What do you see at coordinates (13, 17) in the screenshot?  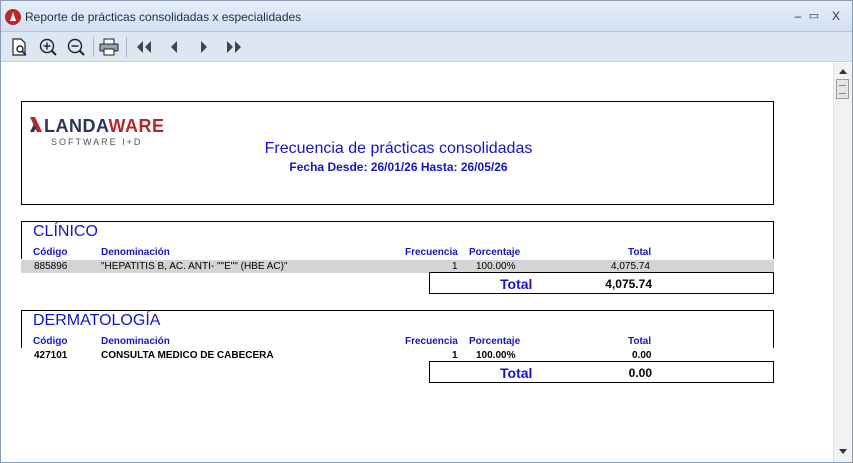 I see `app-logo-icon` at bounding box center [13, 17].